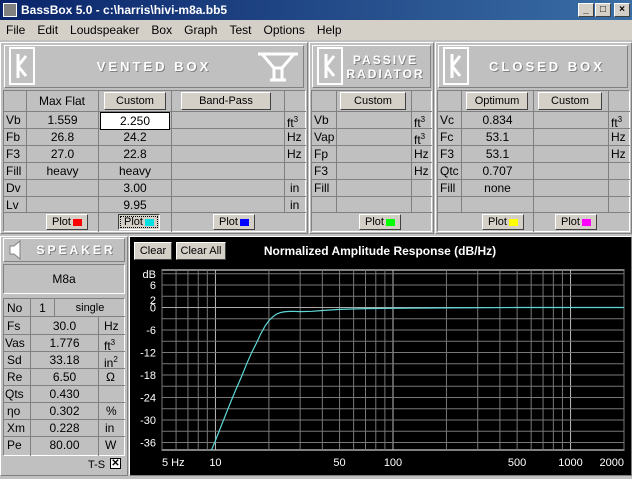 This screenshot has width=632, height=479. What do you see at coordinates (201, 251) in the screenshot?
I see `clear-all-button: Clear All` at bounding box center [201, 251].